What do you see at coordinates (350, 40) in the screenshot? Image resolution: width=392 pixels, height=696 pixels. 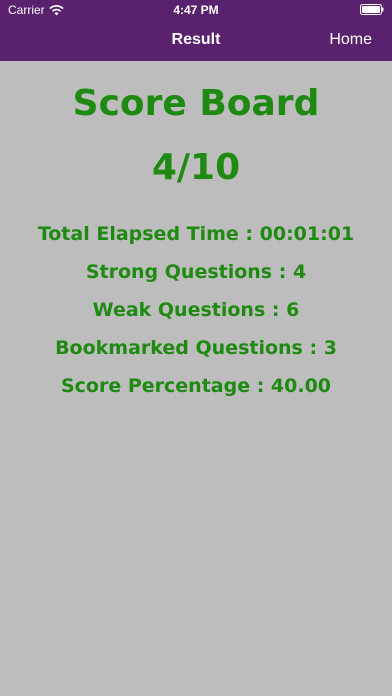 I see `home-button: Home` at bounding box center [350, 40].